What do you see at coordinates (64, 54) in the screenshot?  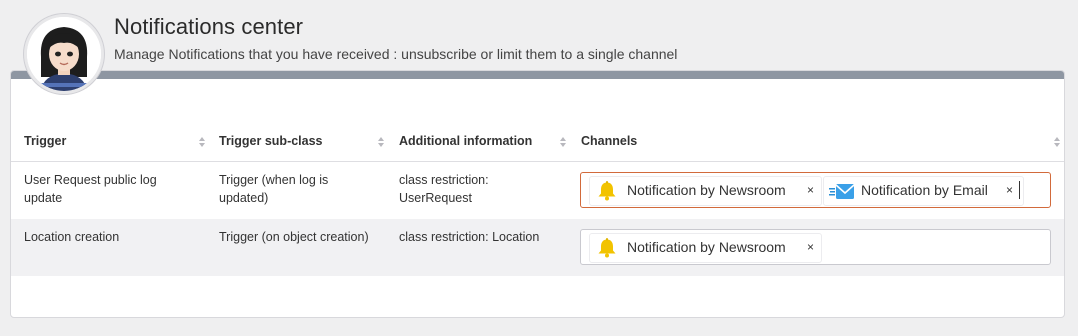 I see `user-avatar` at bounding box center [64, 54].